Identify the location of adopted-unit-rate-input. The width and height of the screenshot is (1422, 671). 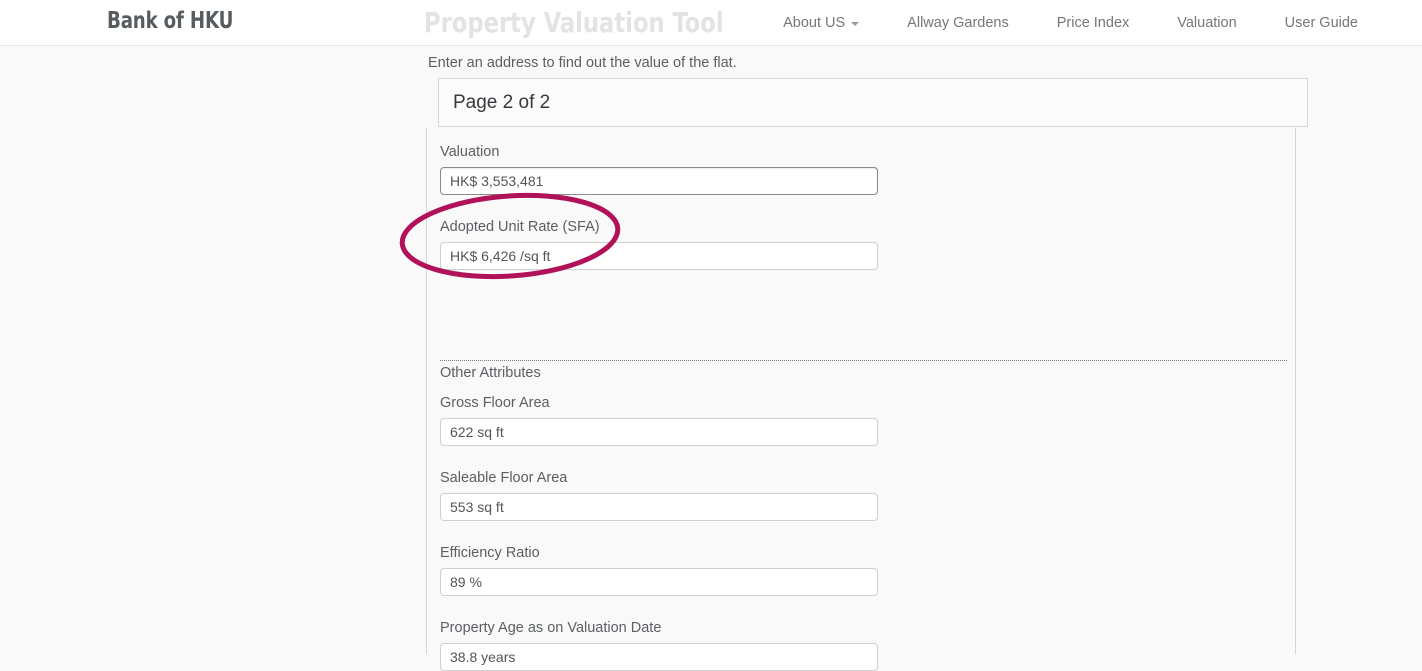
(659, 256).